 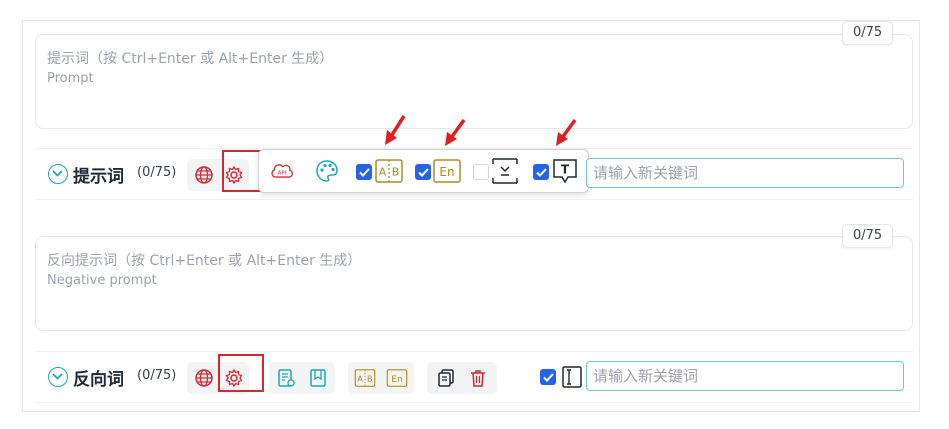 What do you see at coordinates (478, 378) in the screenshot?
I see `trash-icon` at bounding box center [478, 378].